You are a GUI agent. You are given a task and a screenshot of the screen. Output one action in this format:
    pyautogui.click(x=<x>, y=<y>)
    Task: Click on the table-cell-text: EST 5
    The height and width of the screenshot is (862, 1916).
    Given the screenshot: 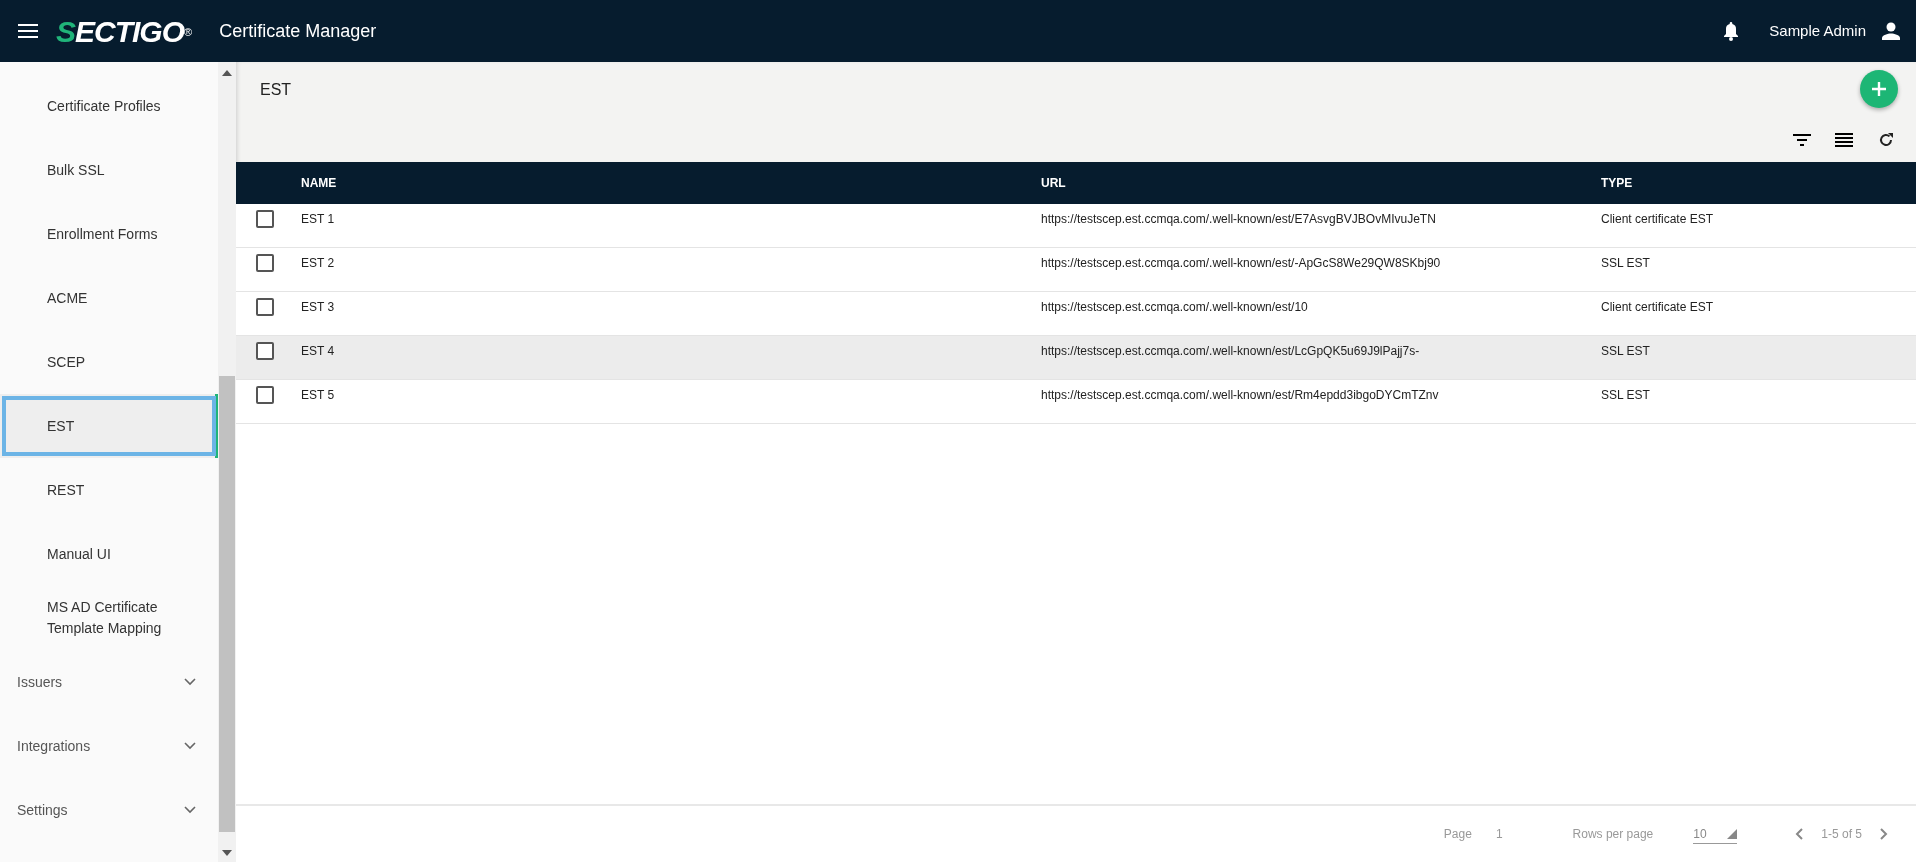 What is the action you would take?
    pyautogui.click(x=318, y=396)
    